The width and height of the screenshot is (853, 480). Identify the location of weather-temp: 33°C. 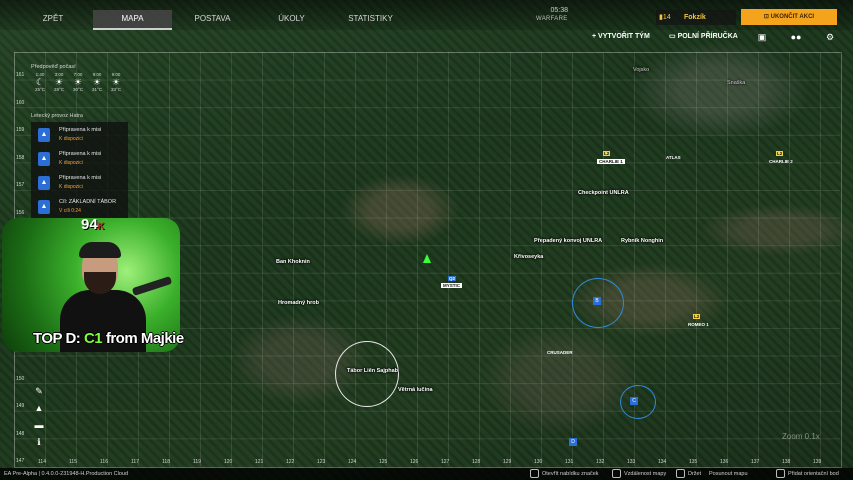
(116, 89).